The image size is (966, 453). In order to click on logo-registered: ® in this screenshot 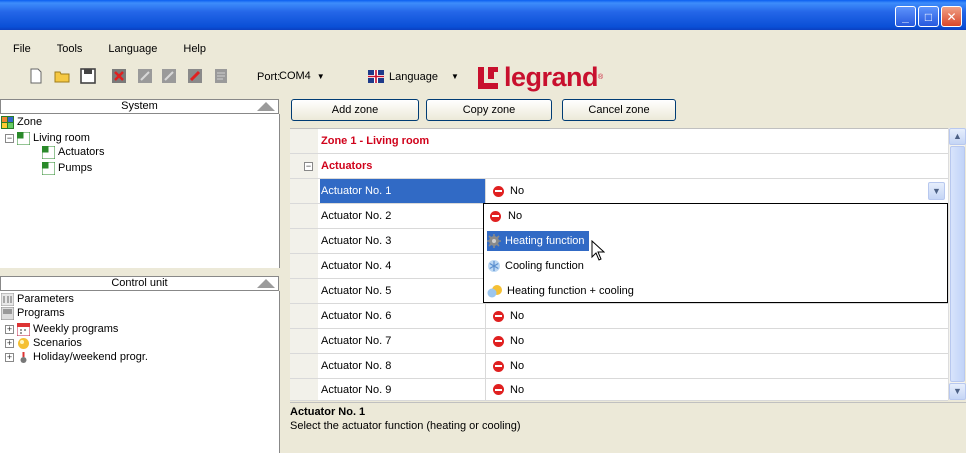, I will do `click(601, 77)`.